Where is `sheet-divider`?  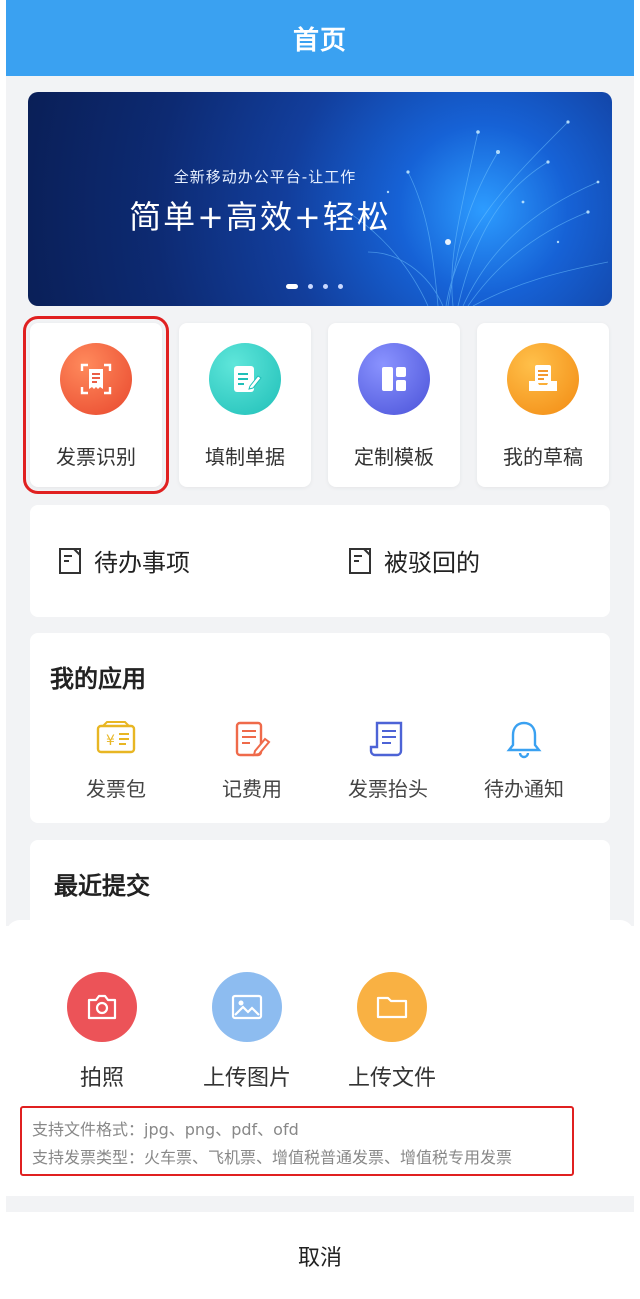
sheet-divider is located at coordinates (320, 1204).